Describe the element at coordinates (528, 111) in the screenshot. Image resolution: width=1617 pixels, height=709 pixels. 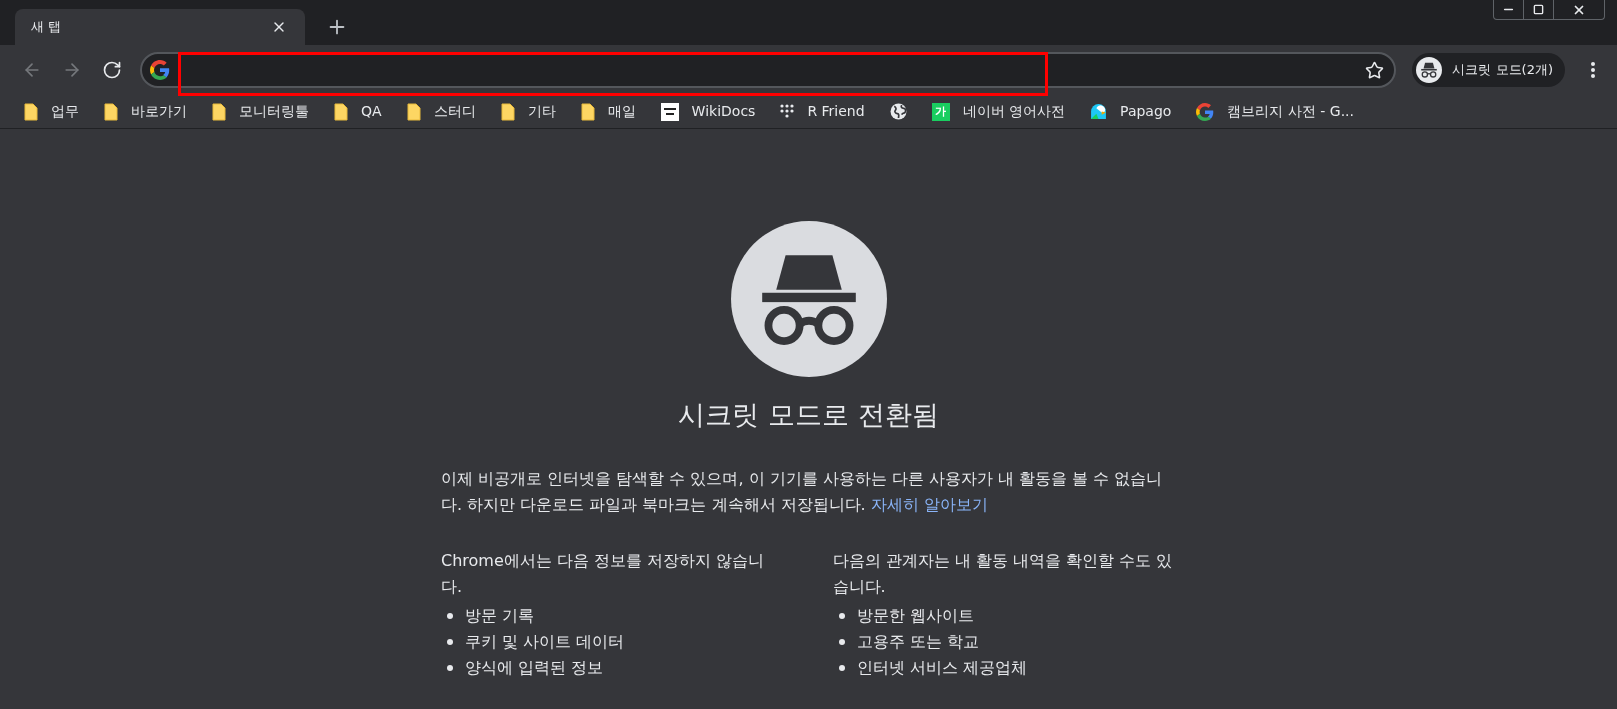
I see `bookmark-item: 기타` at that location.